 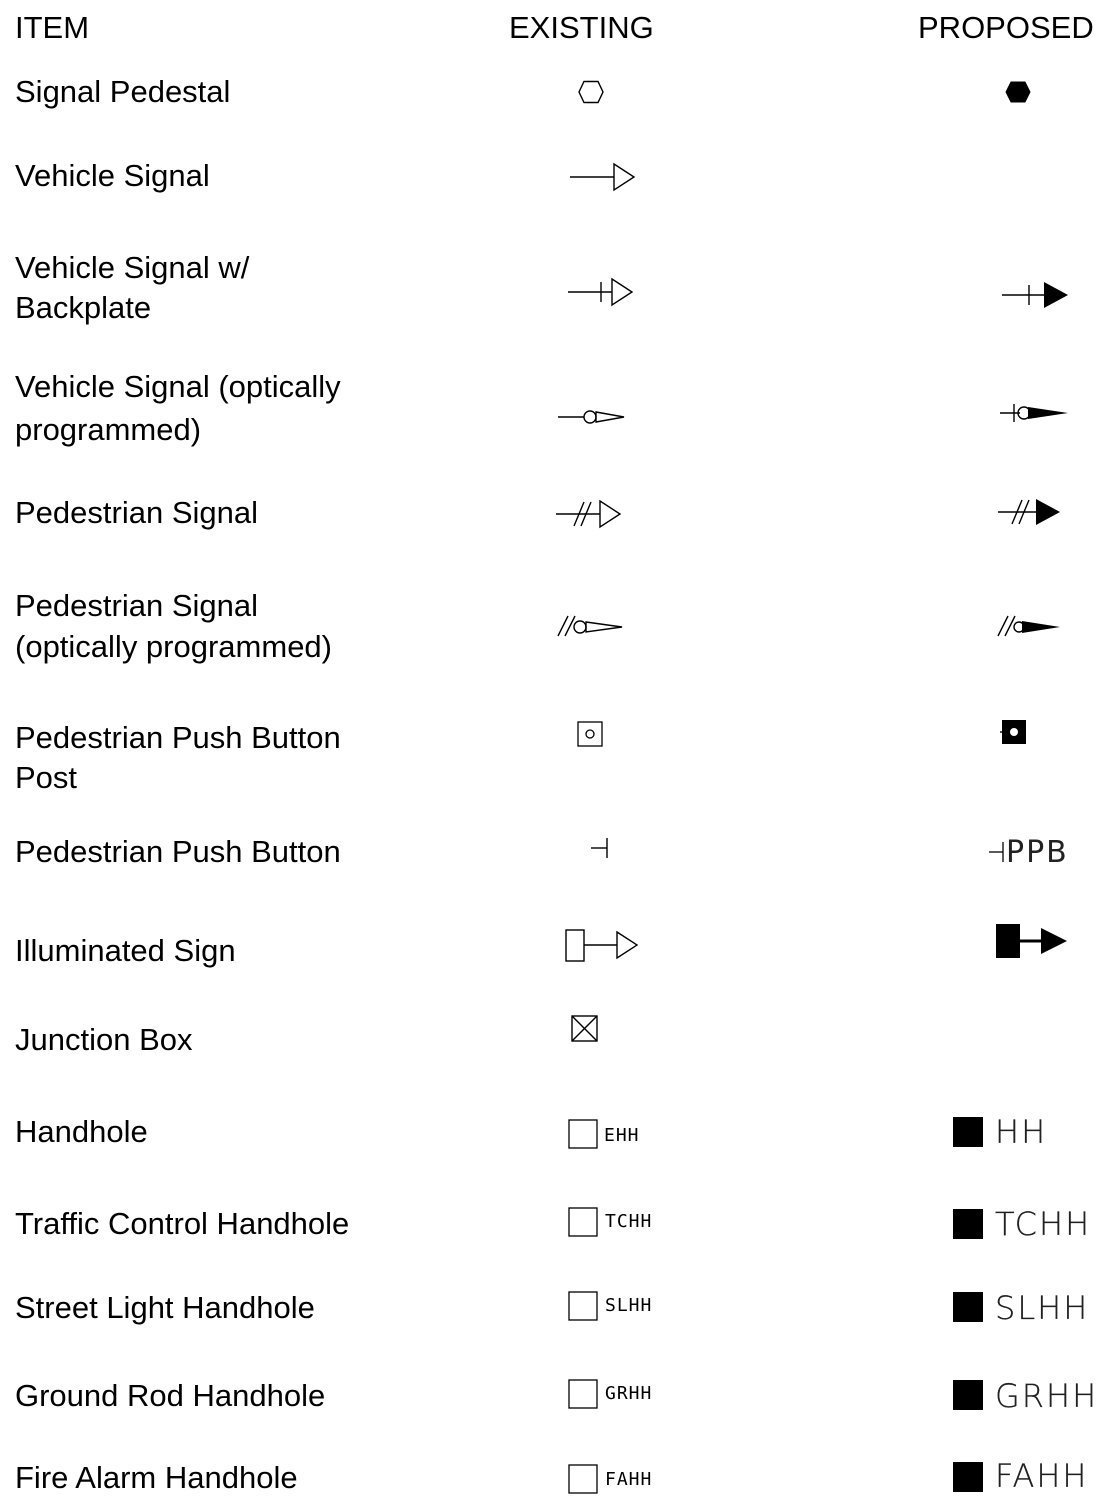 I want to click on pedestrian-signal-outline-icon, so click(x=590, y=515).